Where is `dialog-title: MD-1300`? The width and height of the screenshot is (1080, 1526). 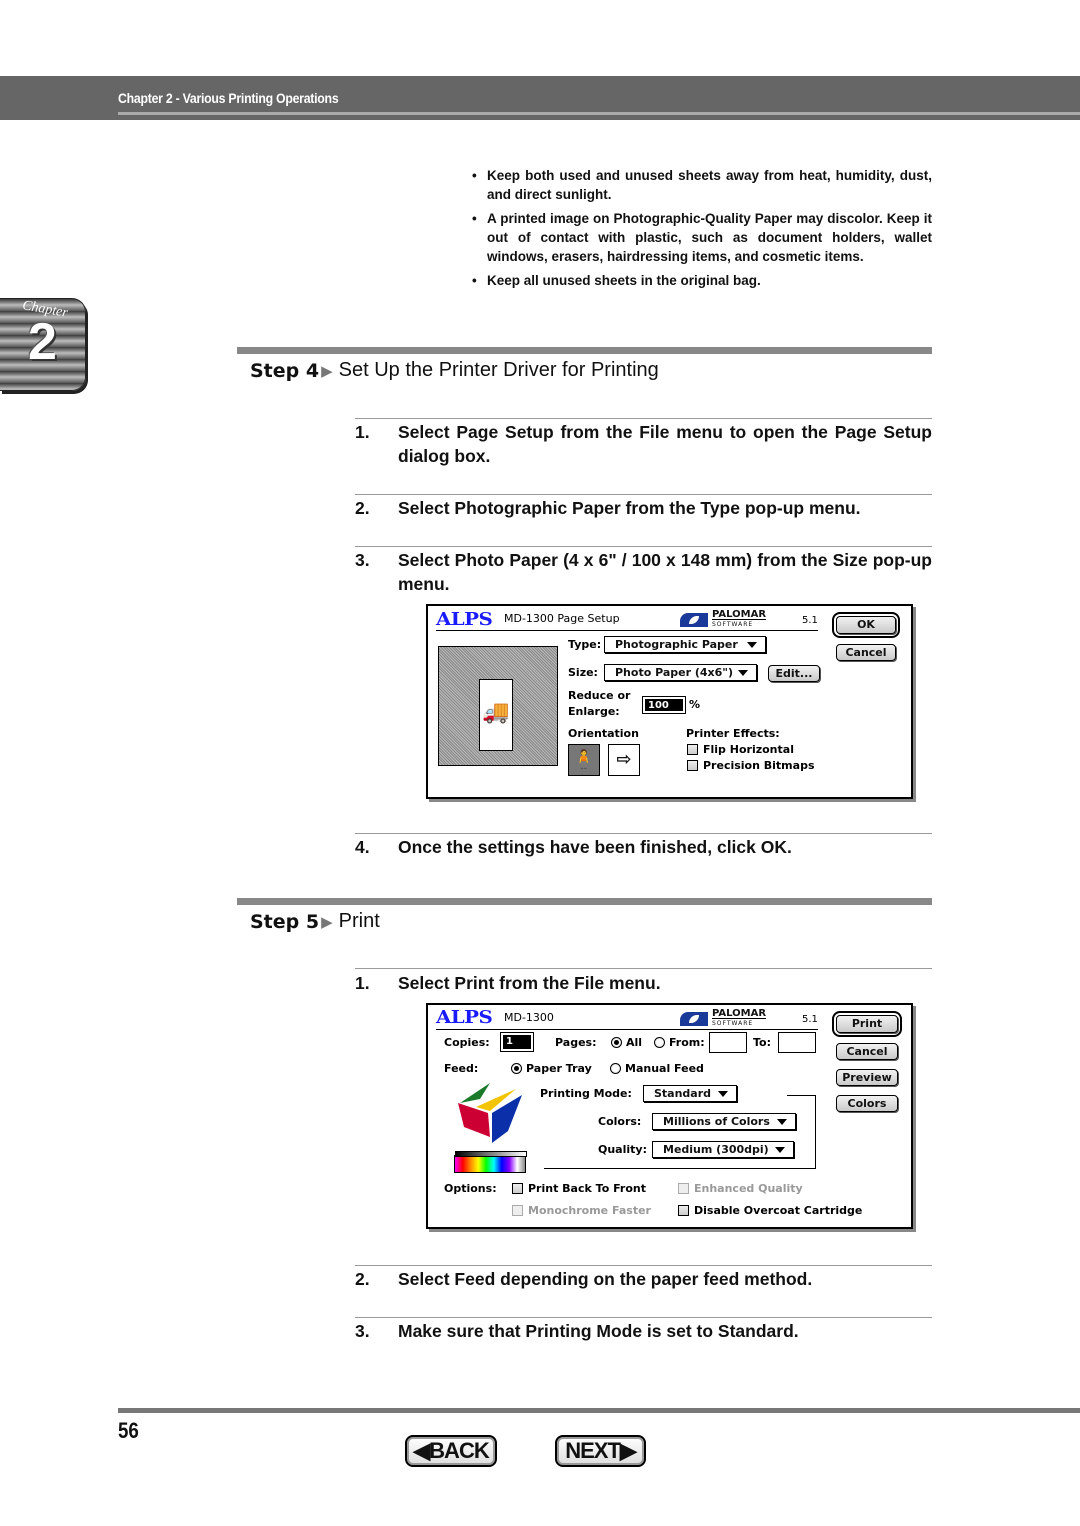
dialog-title: MD-1300 is located at coordinates (529, 1017).